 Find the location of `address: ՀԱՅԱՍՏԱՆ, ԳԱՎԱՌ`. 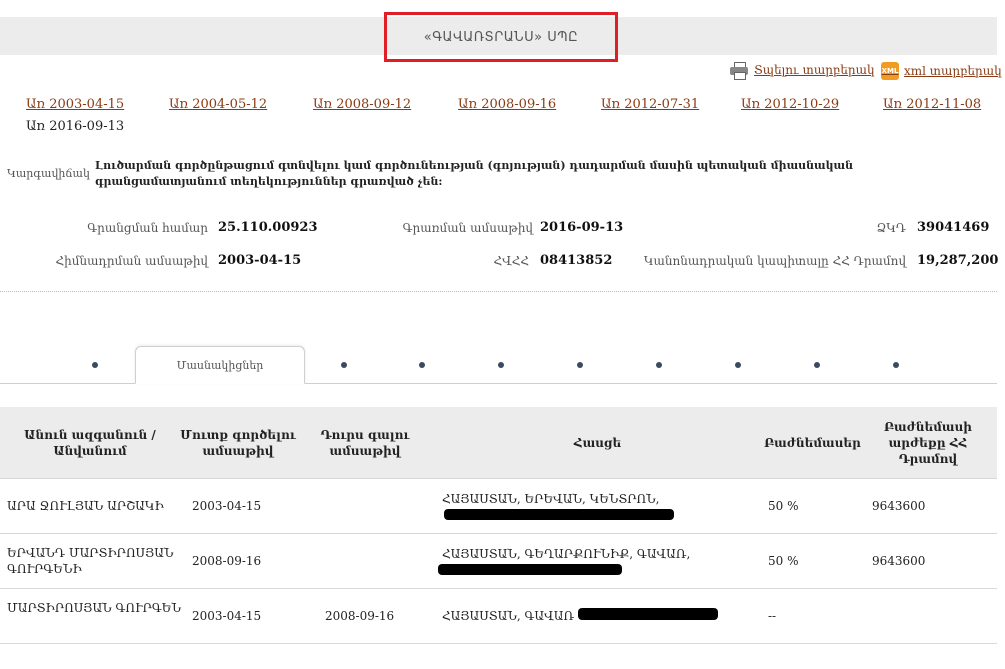

address: ՀԱՅԱՍՏԱՆ, ԳԱՎԱՌ is located at coordinates (508, 616).